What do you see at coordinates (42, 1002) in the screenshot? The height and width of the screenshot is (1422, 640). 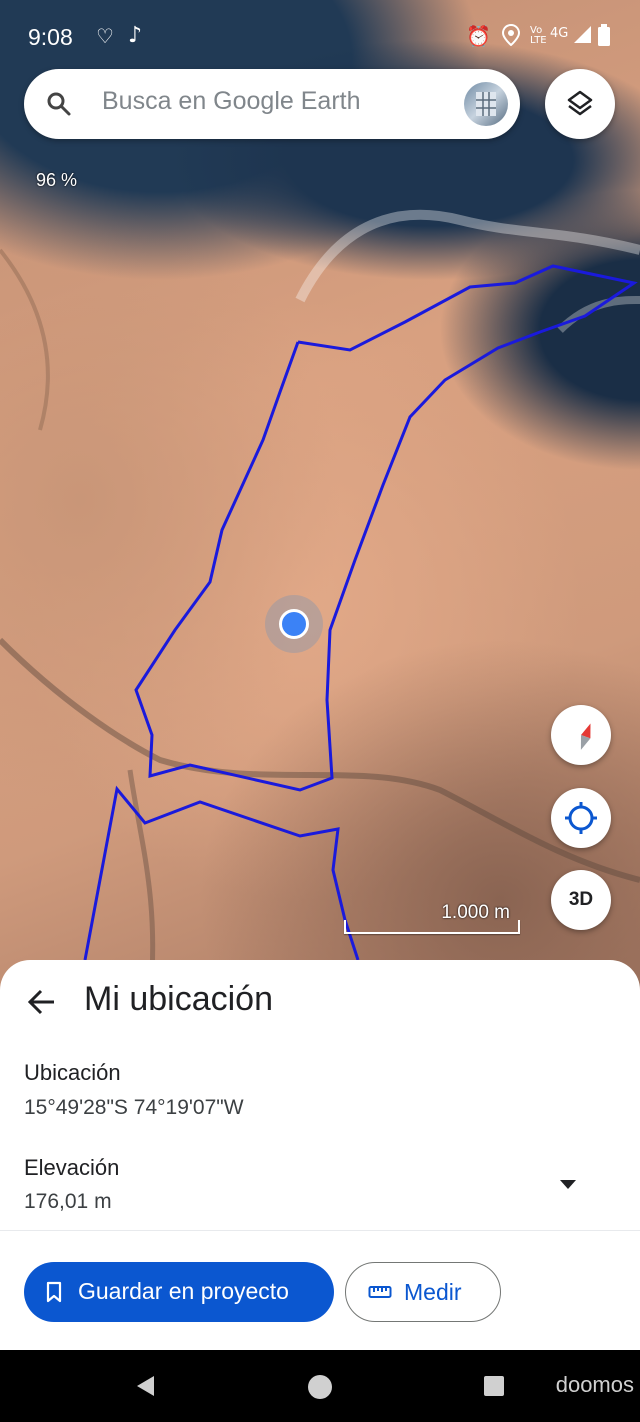 I see `back-arrow-icon` at bounding box center [42, 1002].